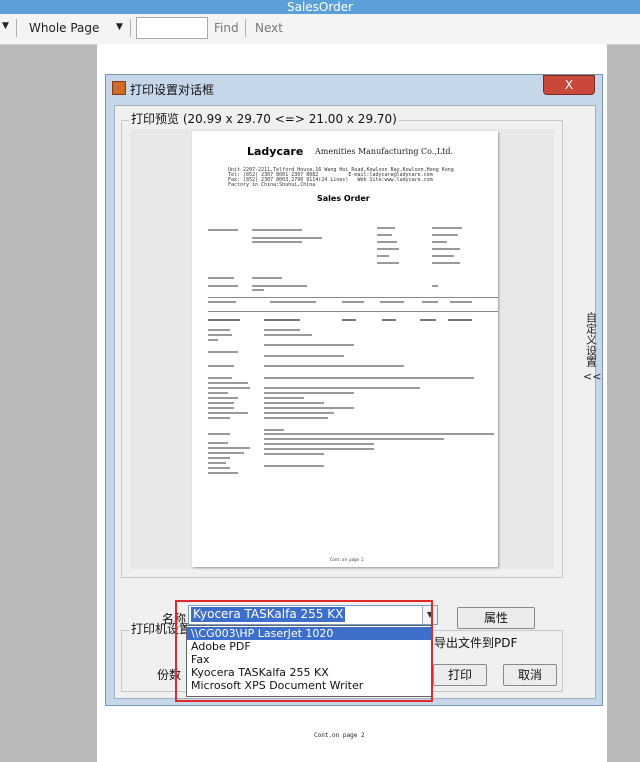  I want to click on zoom-select: Whole Page, so click(64, 28).